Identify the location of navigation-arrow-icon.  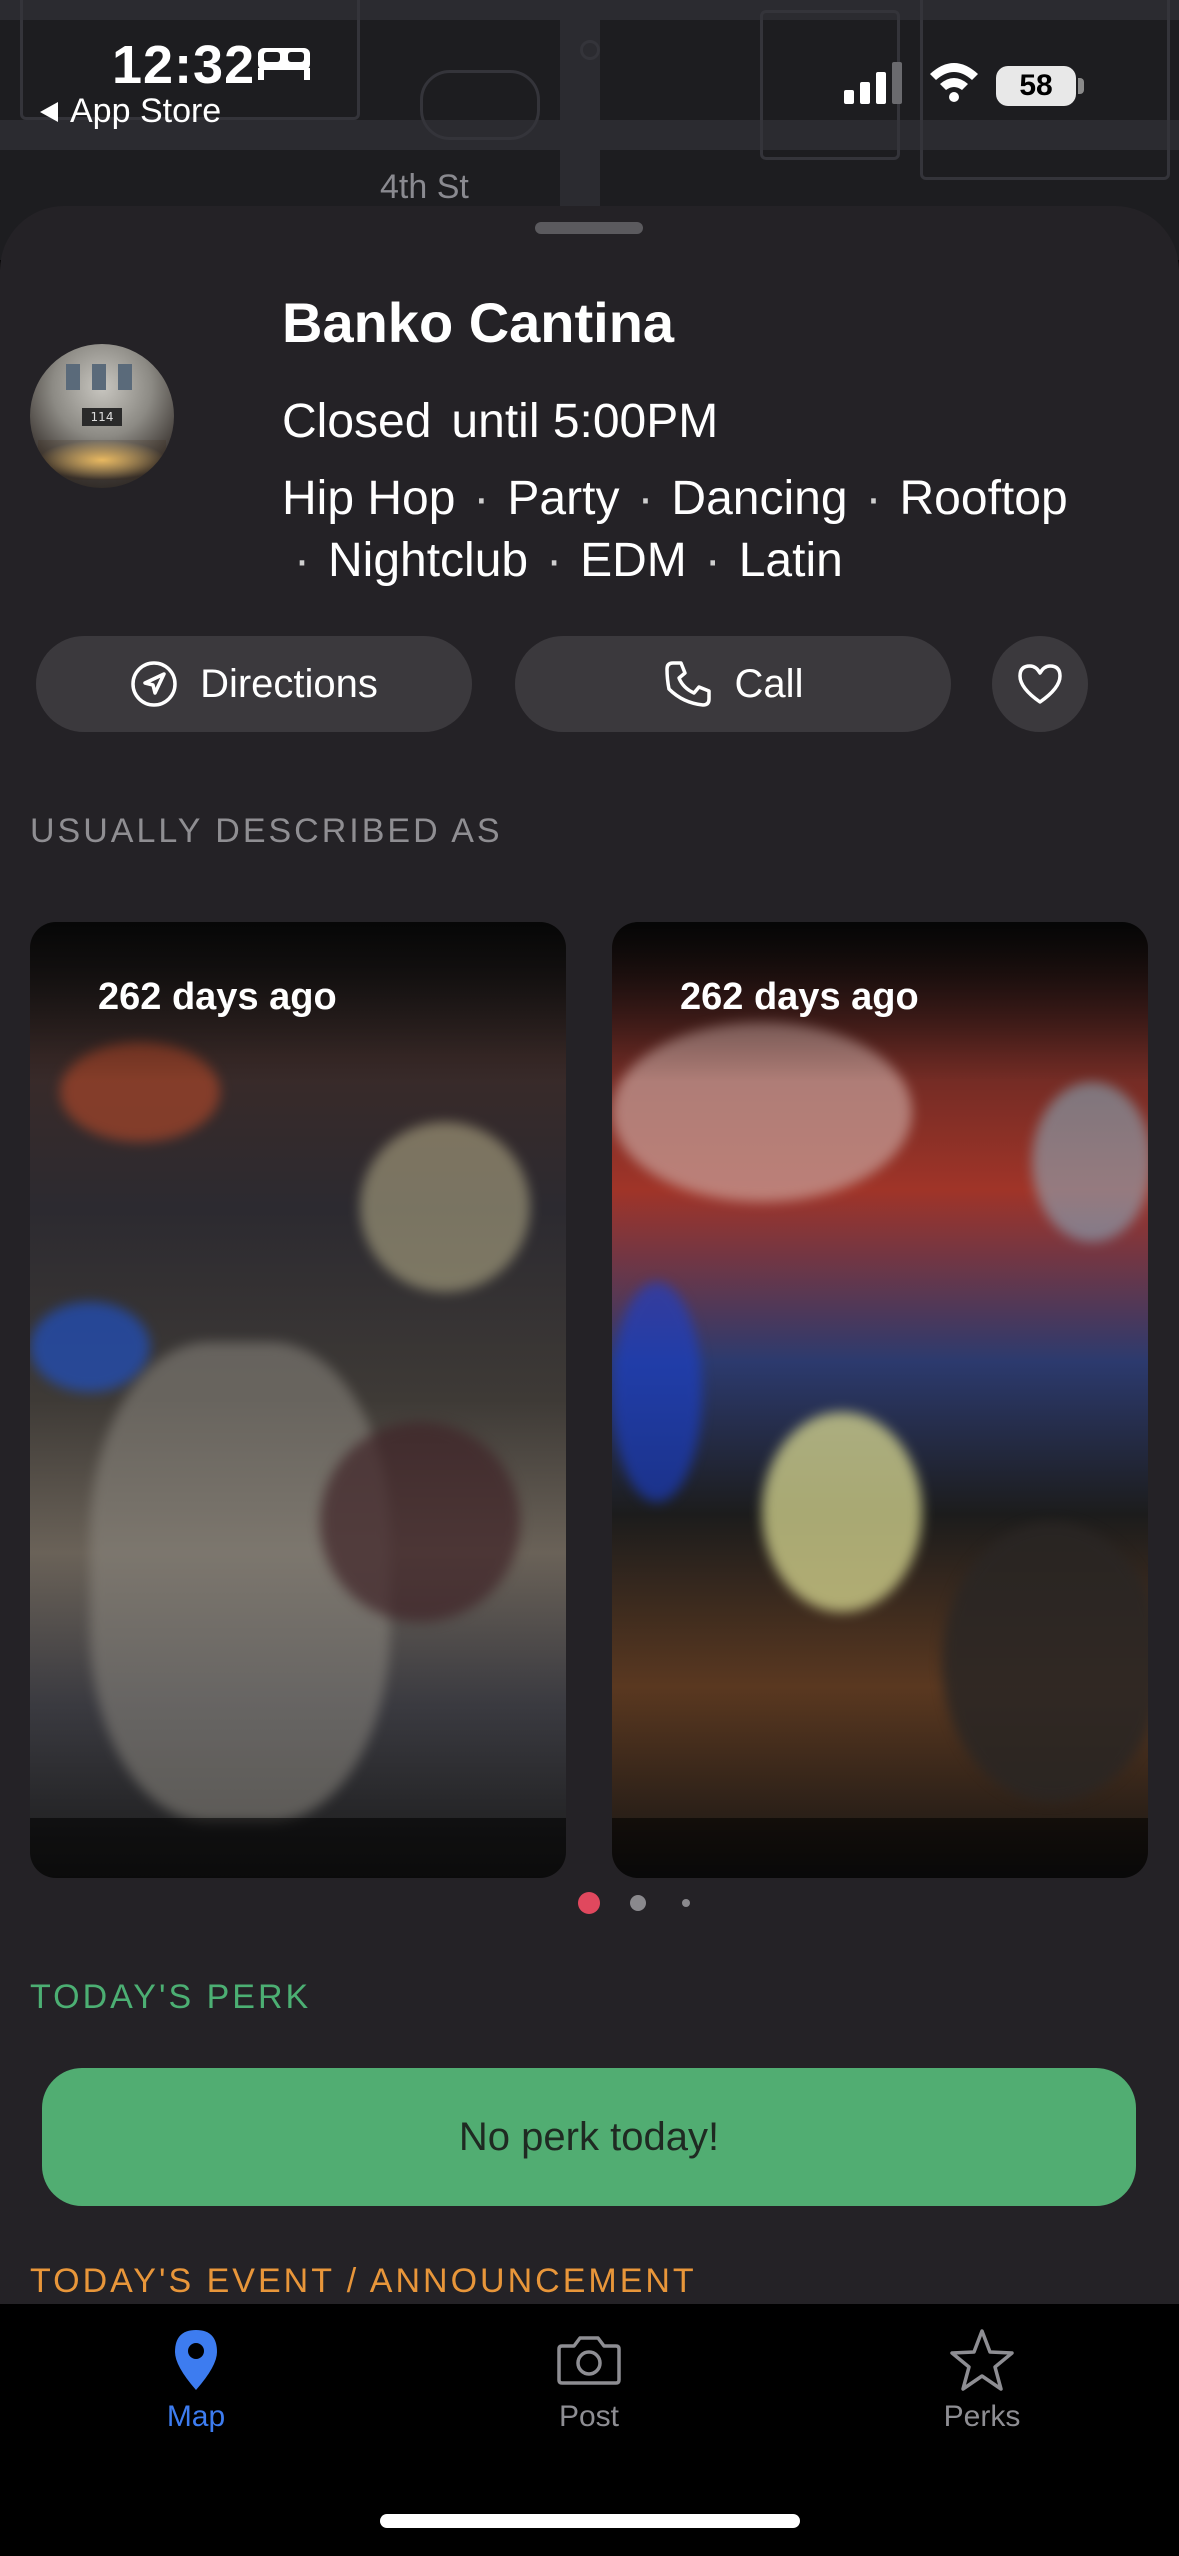
(154, 684).